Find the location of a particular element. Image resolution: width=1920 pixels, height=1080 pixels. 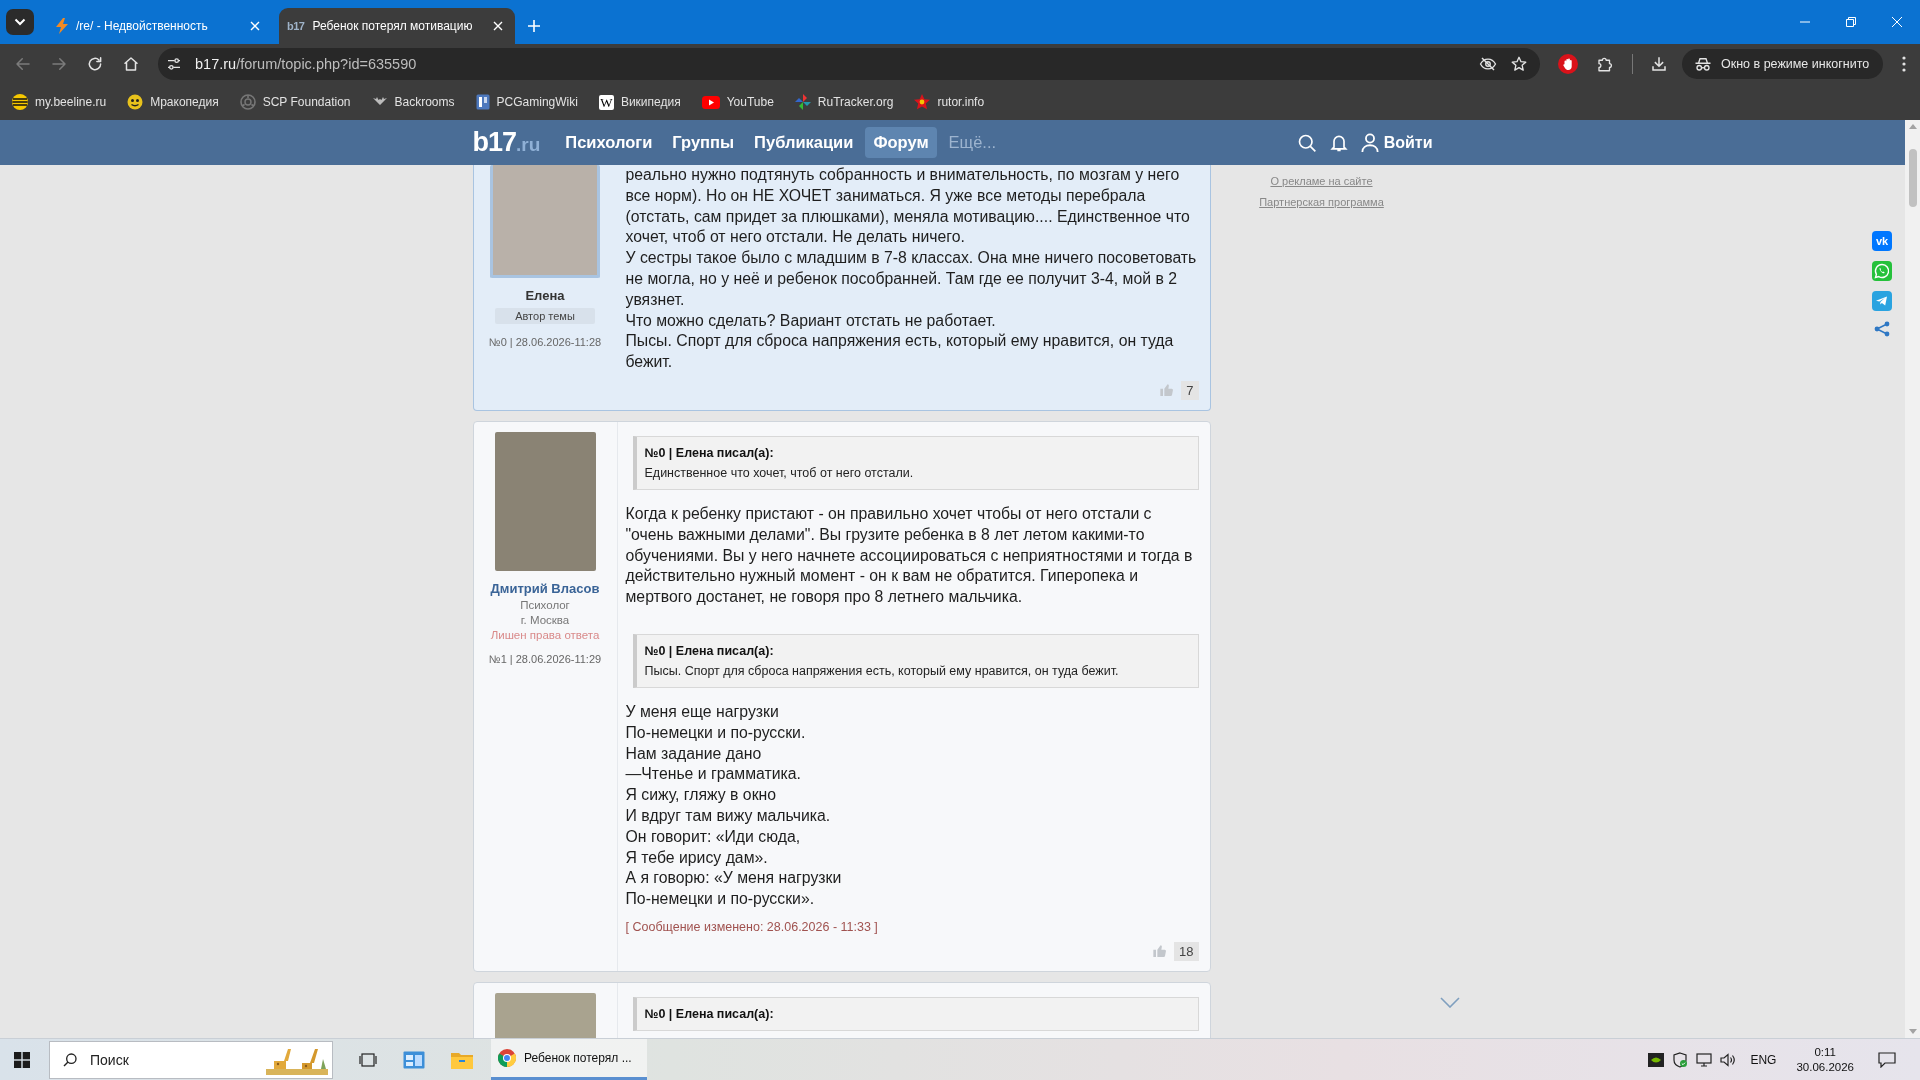

bookmark: my.beeline.ru is located at coordinates (59, 102).